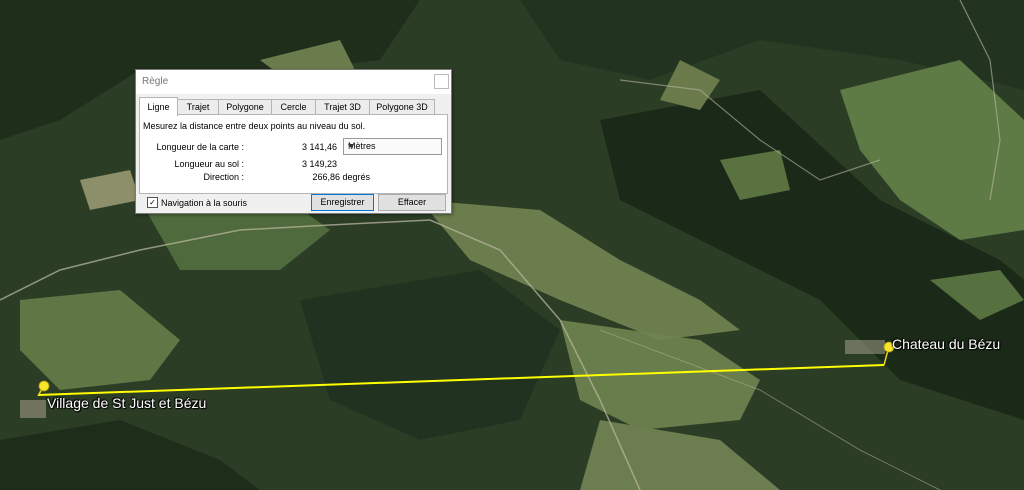  I want to click on ground-length-value: 3 149,23, so click(319, 164).